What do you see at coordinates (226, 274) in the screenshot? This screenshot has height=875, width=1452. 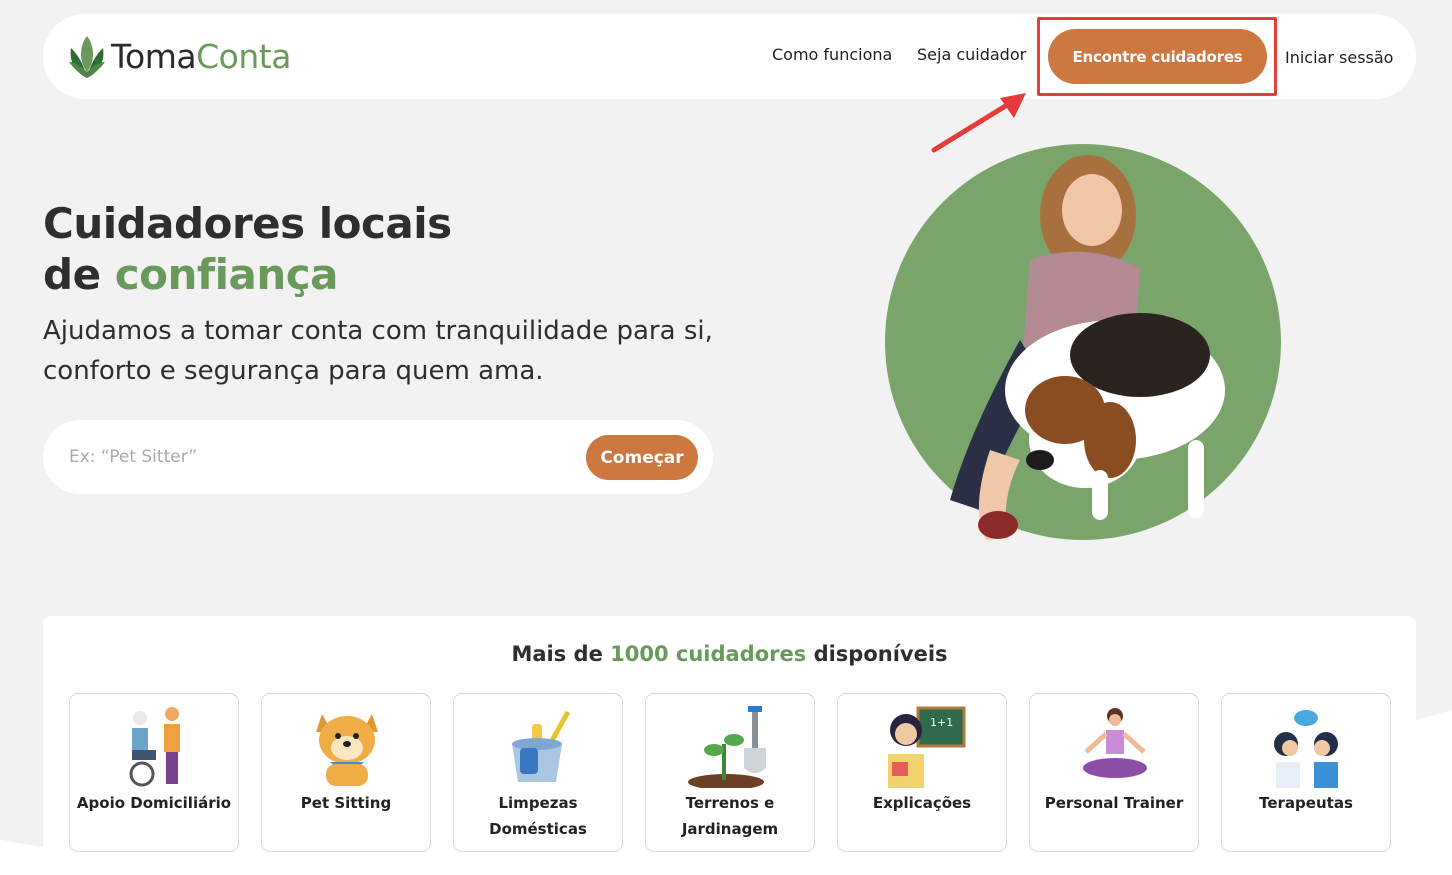 I see `hero-title-accent: confiança` at bounding box center [226, 274].